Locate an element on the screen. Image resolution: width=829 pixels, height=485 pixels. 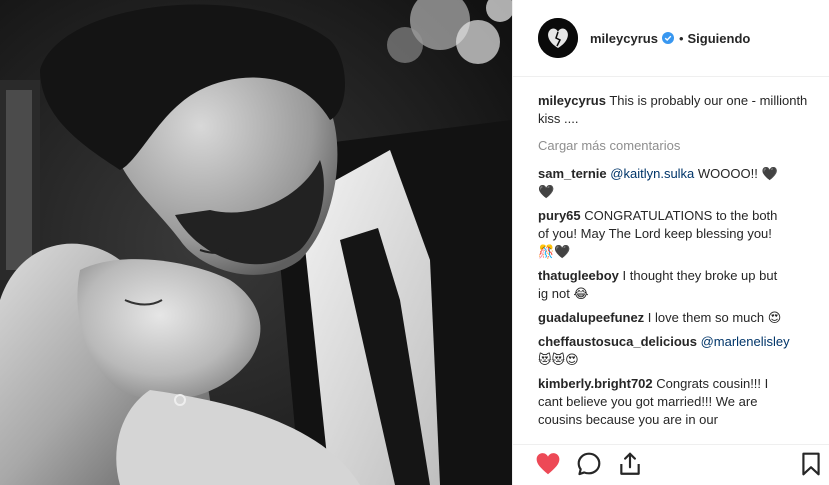
avatar is located at coordinates (558, 38).